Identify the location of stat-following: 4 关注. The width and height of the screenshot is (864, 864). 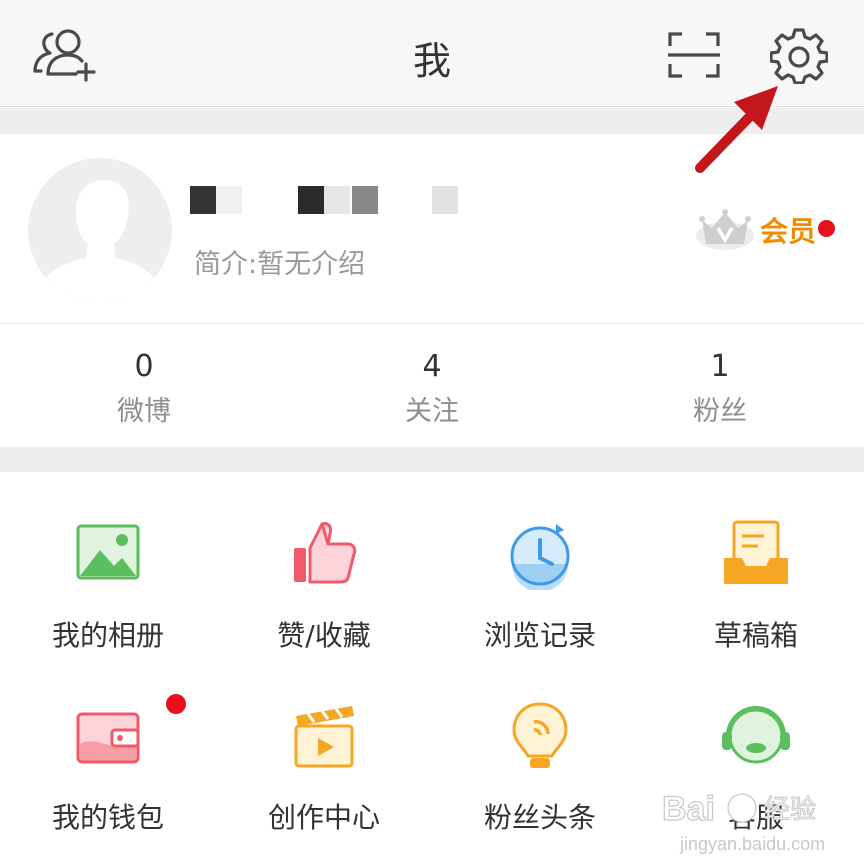
(432, 388).